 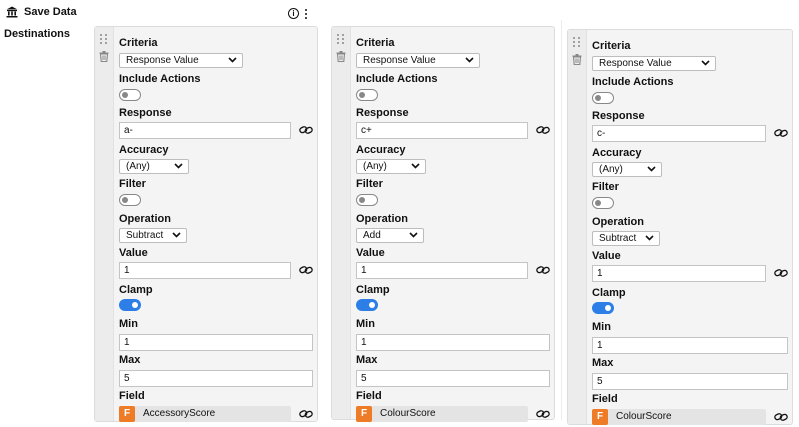 I want to click on accuracy-label: Accuracy, so click(x=381, y=150).